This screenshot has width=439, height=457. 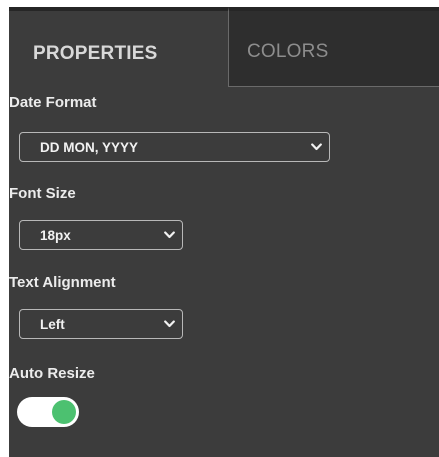 What do you see at coordinates (101, 235) in the screenshot?
I see `font-size-select: 18px` at bounding box center [101, 235].